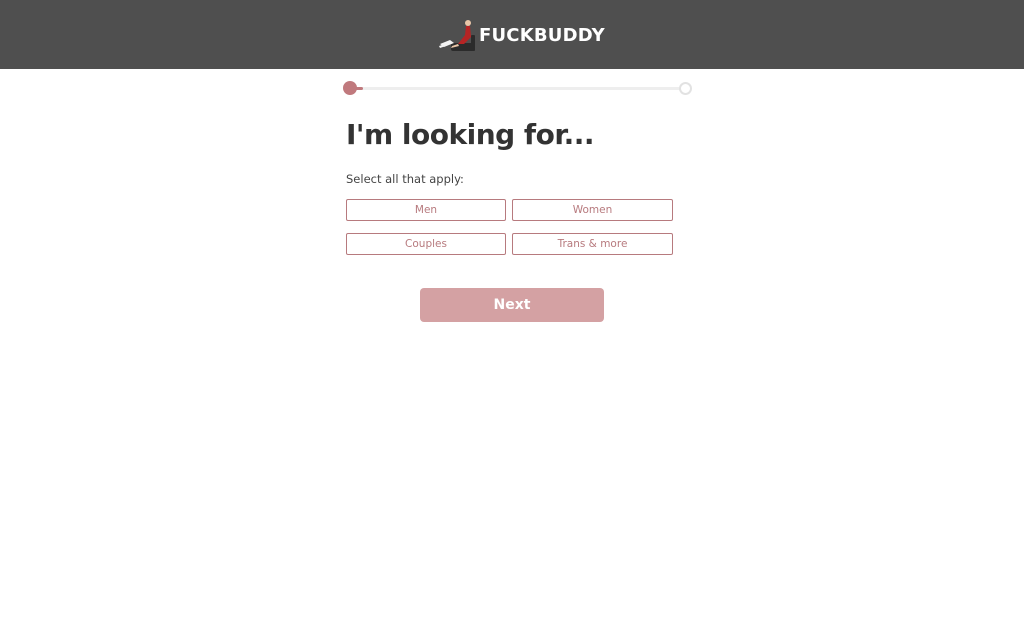  I want to click on progress-bar, so click(518, 88).